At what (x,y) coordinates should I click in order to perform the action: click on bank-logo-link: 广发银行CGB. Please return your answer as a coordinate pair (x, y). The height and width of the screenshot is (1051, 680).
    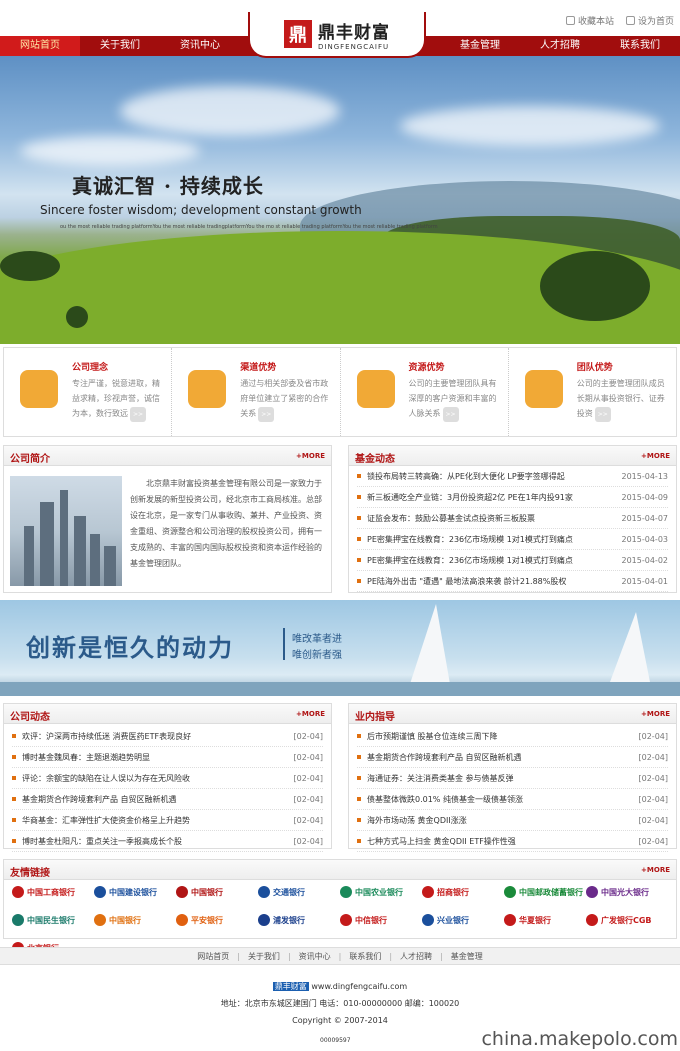
    Looking at the image, I should click on (627, 920).